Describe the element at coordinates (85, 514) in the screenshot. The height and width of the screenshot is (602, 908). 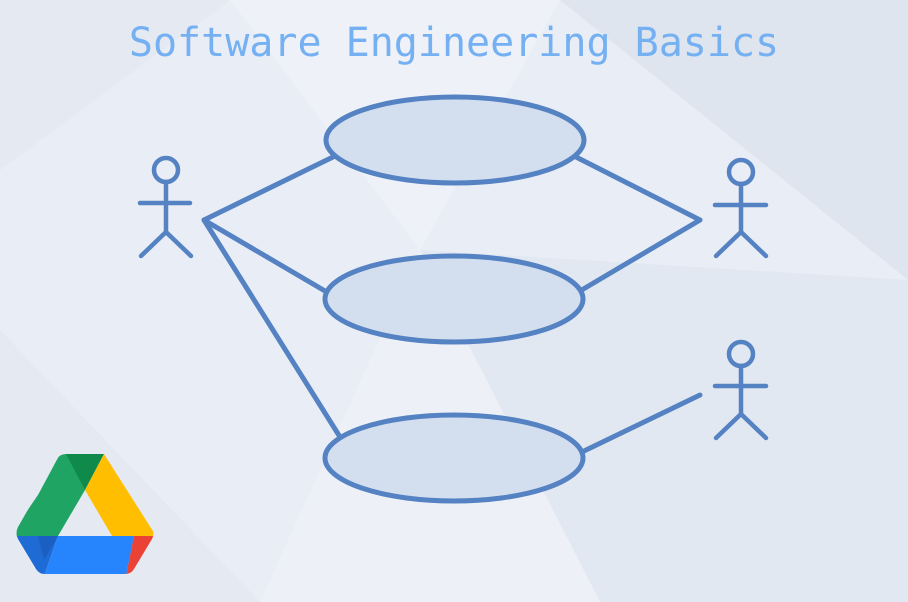
I see `google-drive-icon` at that location.